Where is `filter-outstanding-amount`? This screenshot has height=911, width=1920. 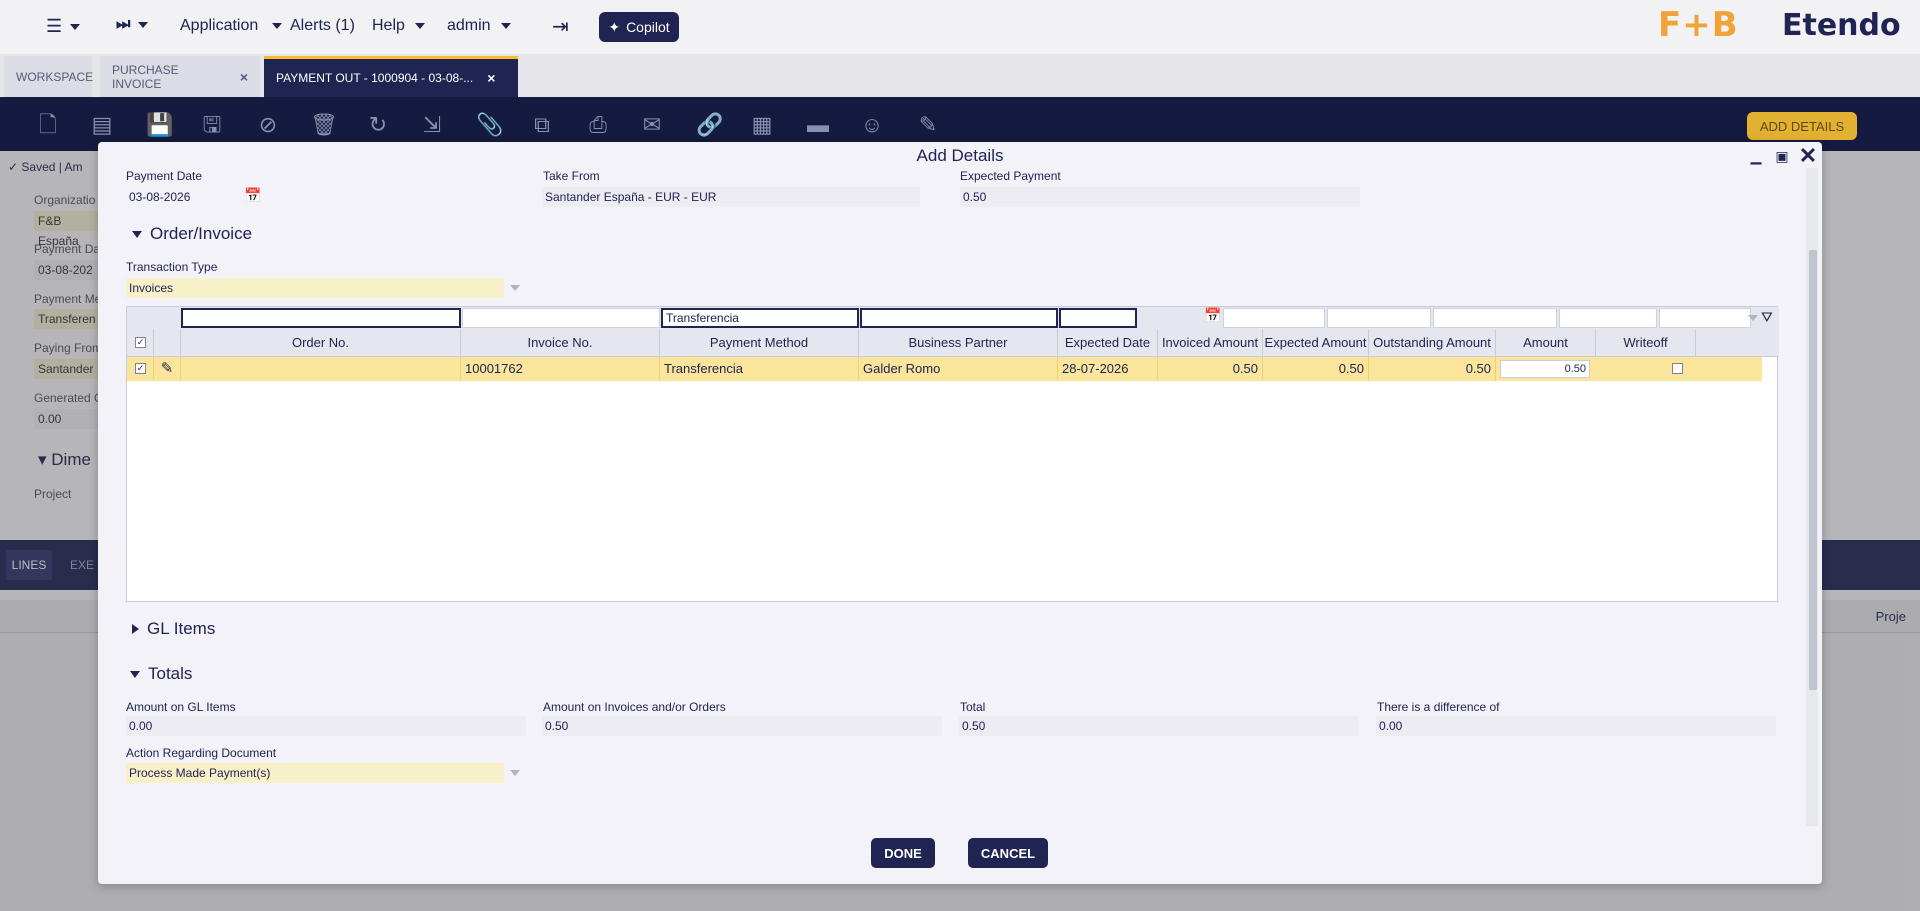 filter-outstanding-amount is located at coordinates (1495, 318).